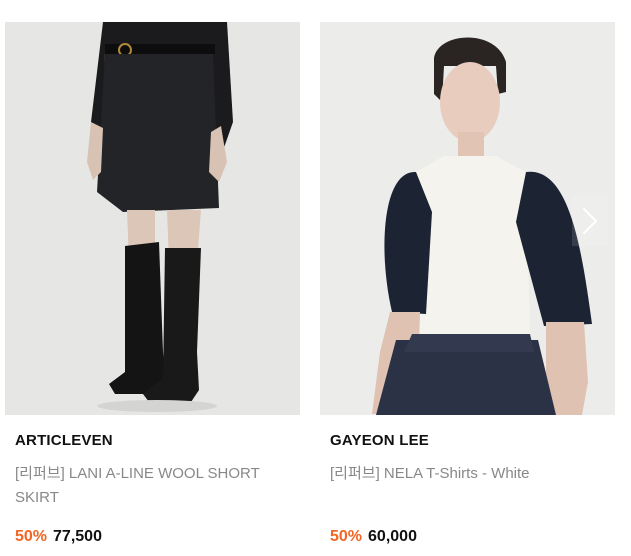  I want to click on product-price: 60,000, so click(392, 536).